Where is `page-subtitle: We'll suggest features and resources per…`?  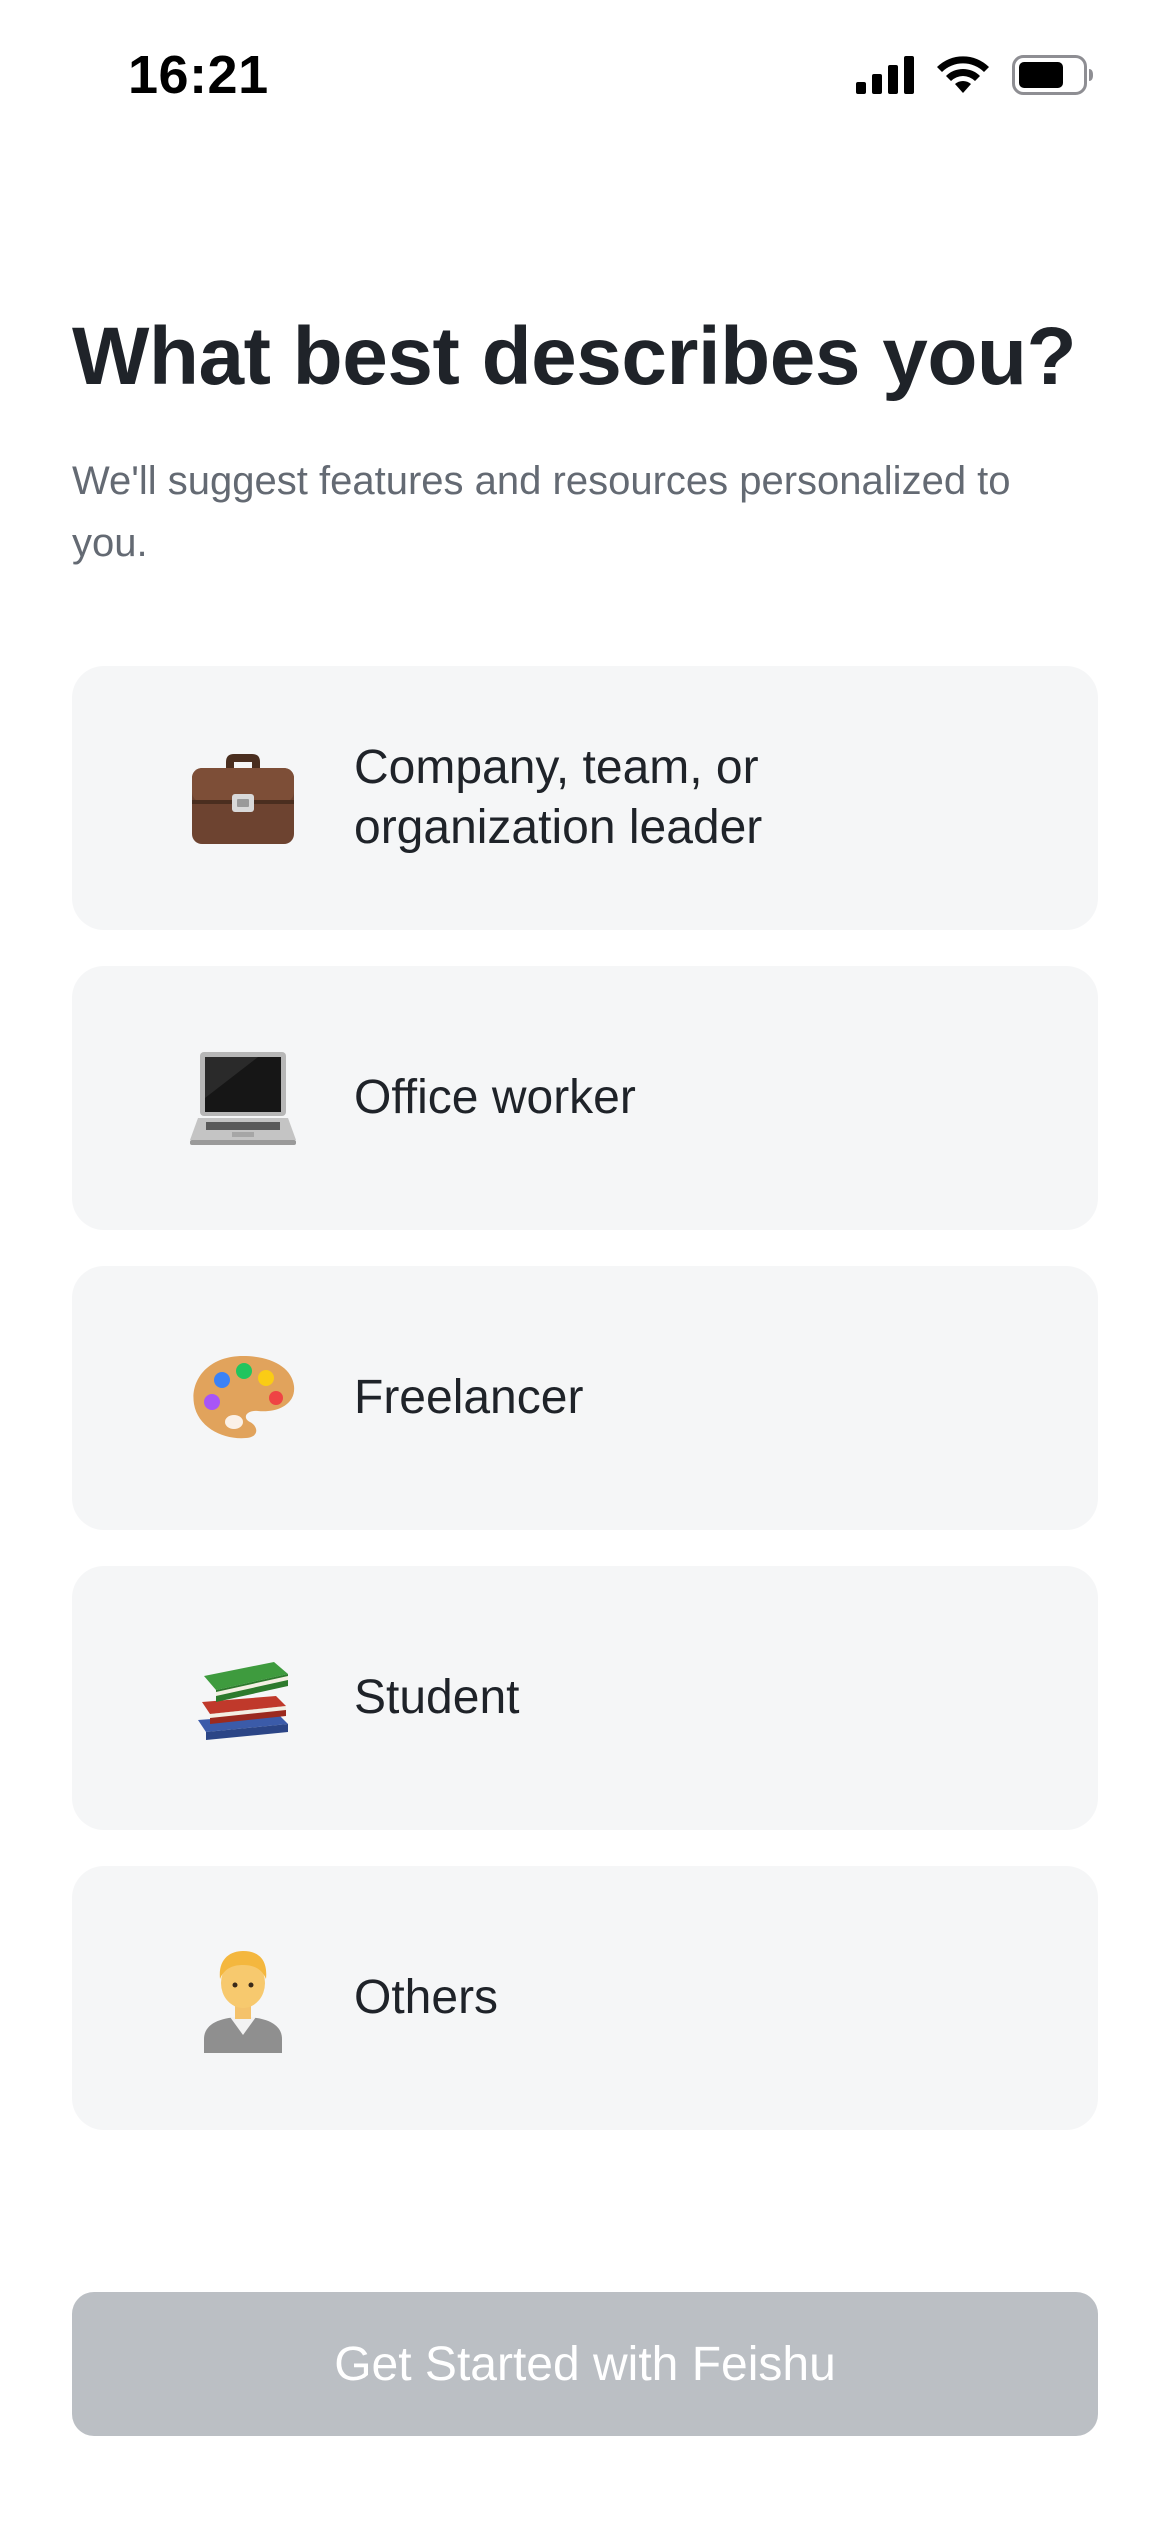 page-subtitle: We'll suggest features and resources per… is located at coordinates (541, 512).